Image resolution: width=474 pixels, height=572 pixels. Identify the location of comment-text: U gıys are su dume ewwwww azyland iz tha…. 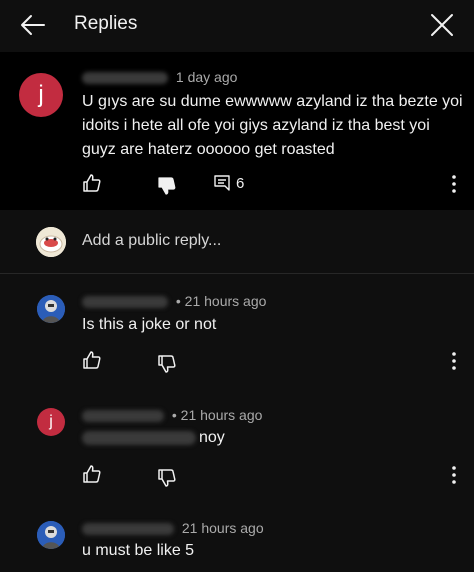
(272, 125).